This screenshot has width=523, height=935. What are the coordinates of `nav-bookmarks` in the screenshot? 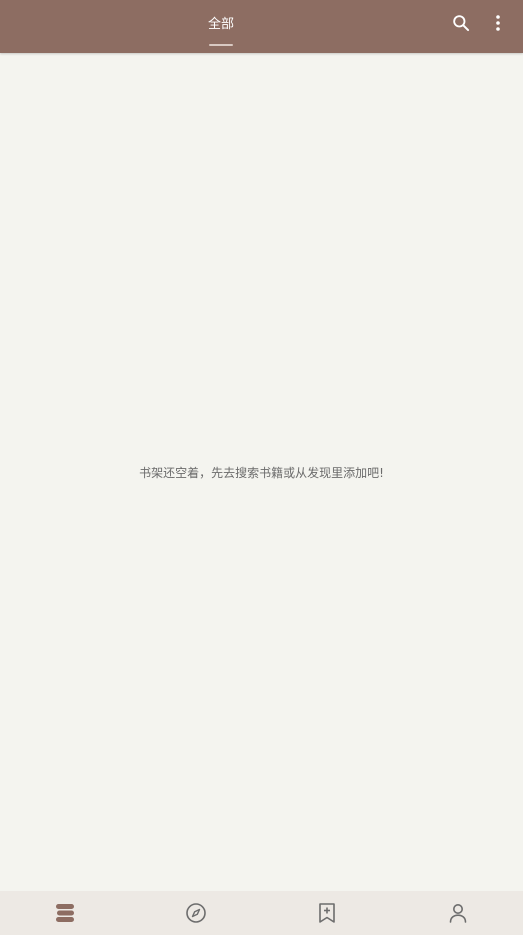 It's located at (327, 913).